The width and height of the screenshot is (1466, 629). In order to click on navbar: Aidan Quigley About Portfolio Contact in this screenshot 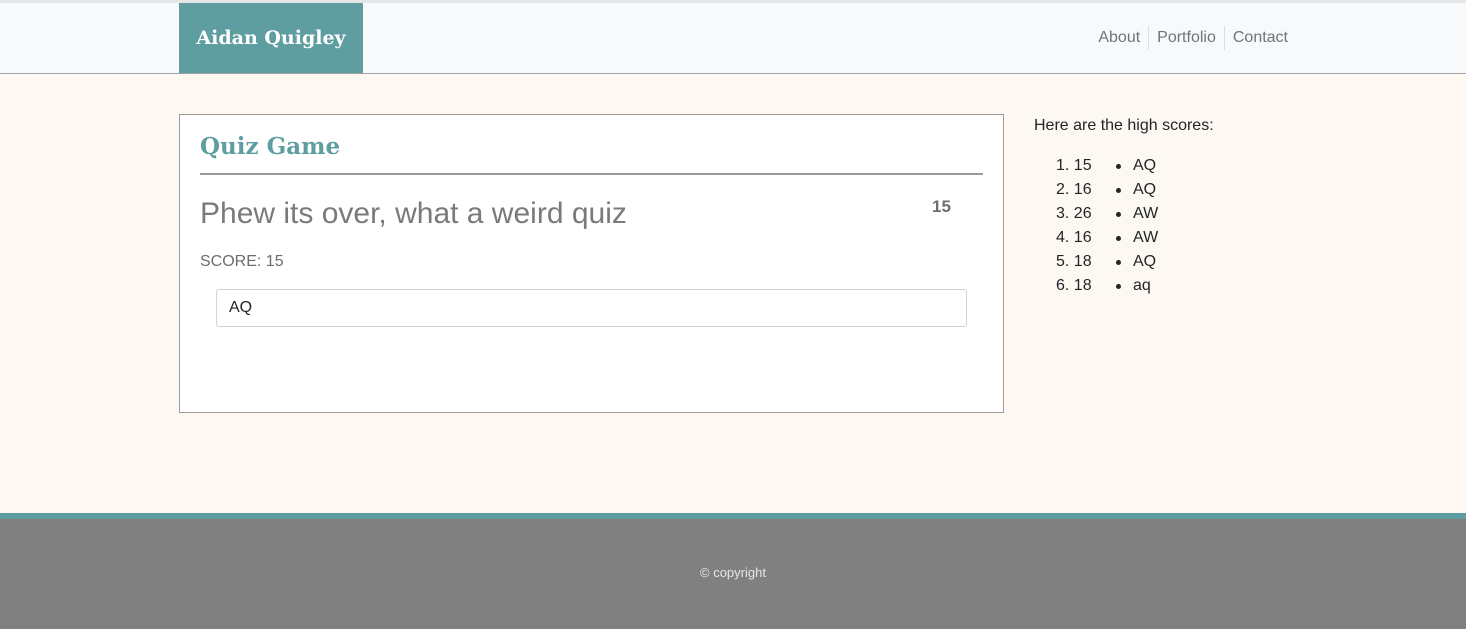, I will do `click(733, 37)`.